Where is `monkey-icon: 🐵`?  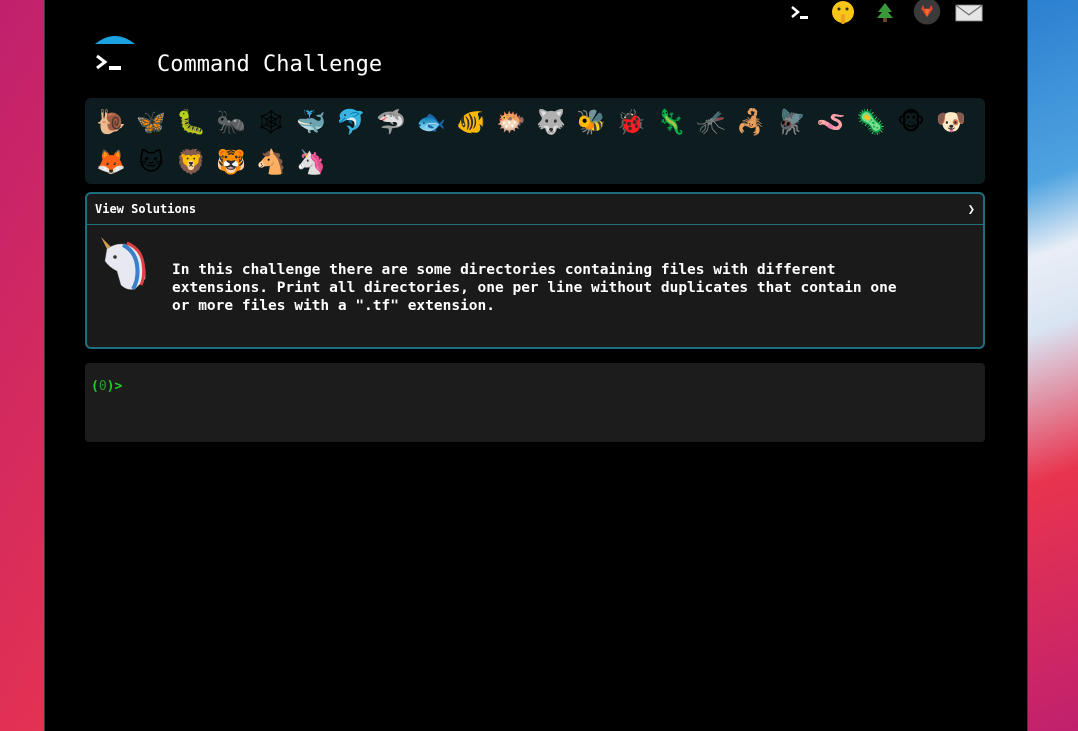
monkey-icon: 🐵 is located at coordinates (911, 122).